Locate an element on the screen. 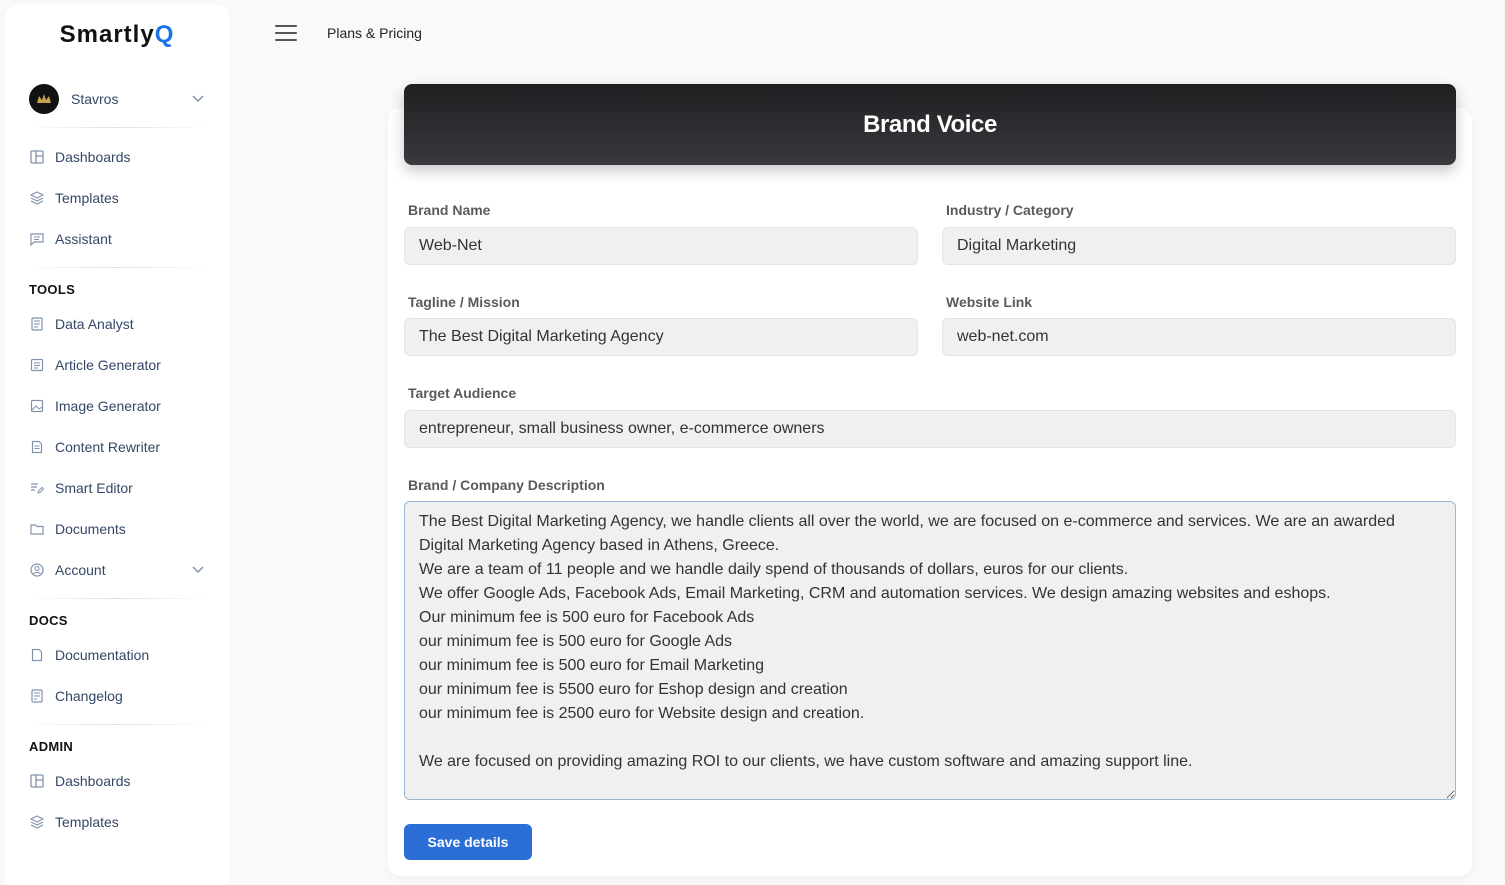 The height and width of the screenshot is (885, 1505). sidebar-item-documents: Documents is located at coordinates (117, 528).